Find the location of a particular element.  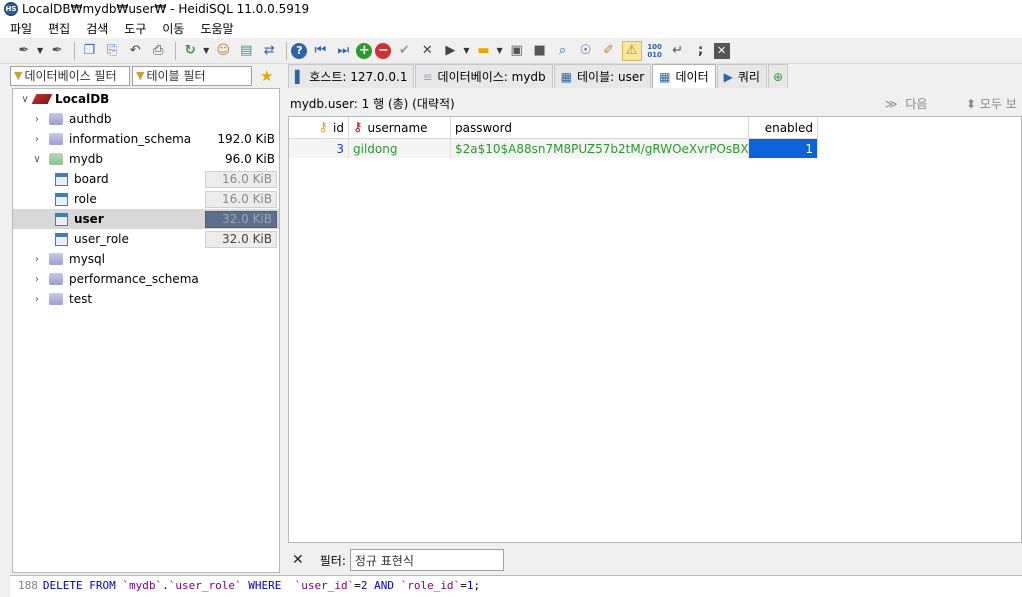

transfer-icon: ⇄ is located at coordinates (269, 51).